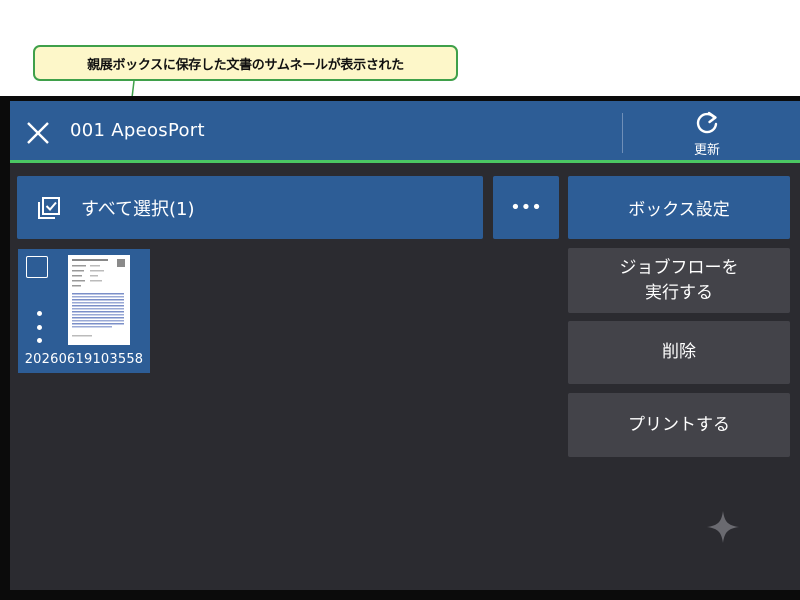 The width and height of the screenshot is (800, 600). What do you see at coordinates (706, 150) in the screenshot?
I see `refresh-label: 更新` at bounding box center [706, 150].